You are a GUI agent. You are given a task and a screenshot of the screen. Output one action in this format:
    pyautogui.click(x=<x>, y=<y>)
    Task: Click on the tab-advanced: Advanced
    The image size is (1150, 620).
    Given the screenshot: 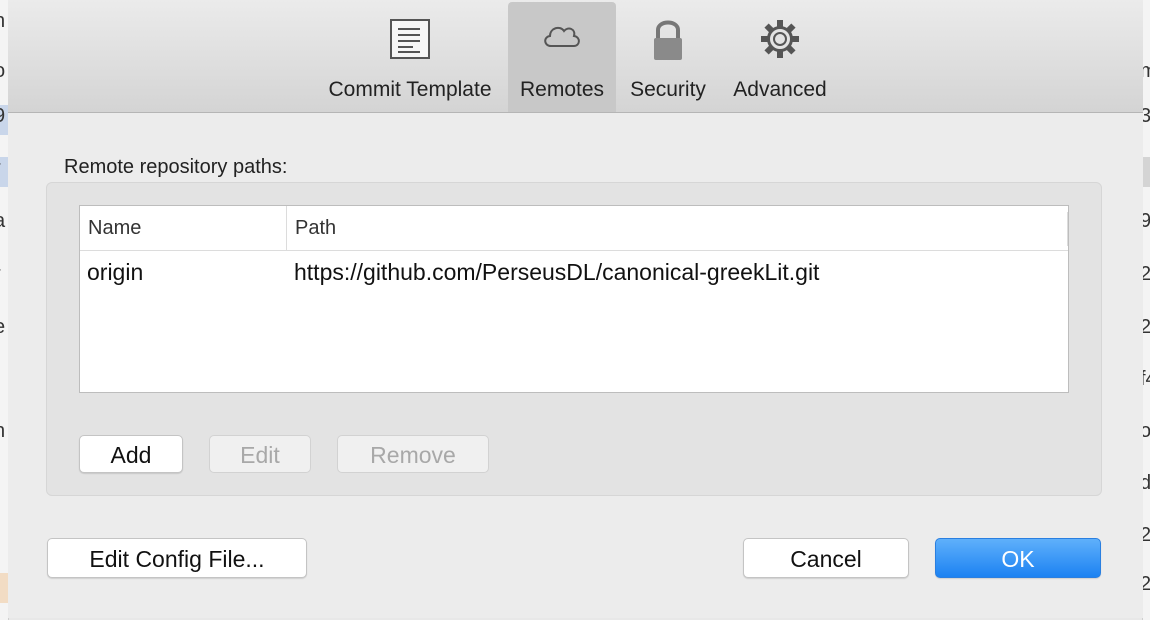 What is the action you would take?
    pyautogui.click(x=780, y=57)
    